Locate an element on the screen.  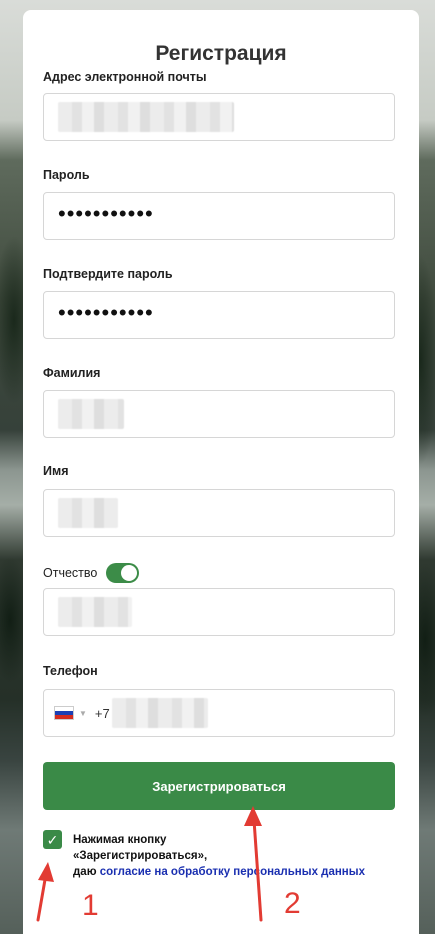
annotation-arrows is located at coordinates (149, 864).